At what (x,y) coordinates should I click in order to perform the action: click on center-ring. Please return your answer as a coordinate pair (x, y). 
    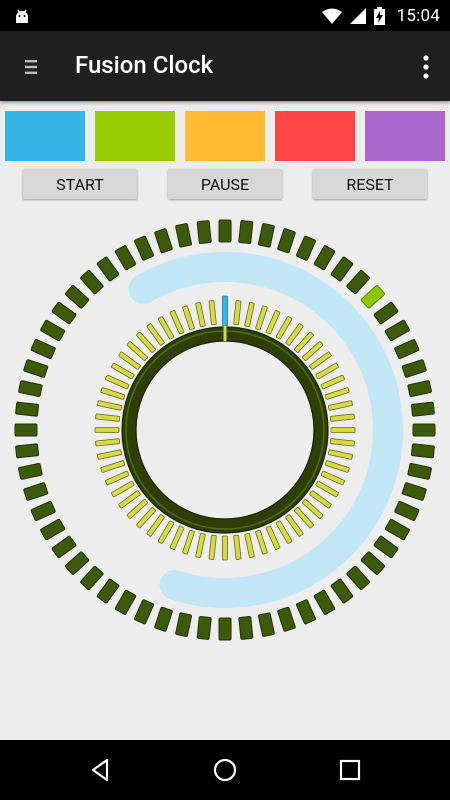
    Looking at the image, I should click on (225, 430).